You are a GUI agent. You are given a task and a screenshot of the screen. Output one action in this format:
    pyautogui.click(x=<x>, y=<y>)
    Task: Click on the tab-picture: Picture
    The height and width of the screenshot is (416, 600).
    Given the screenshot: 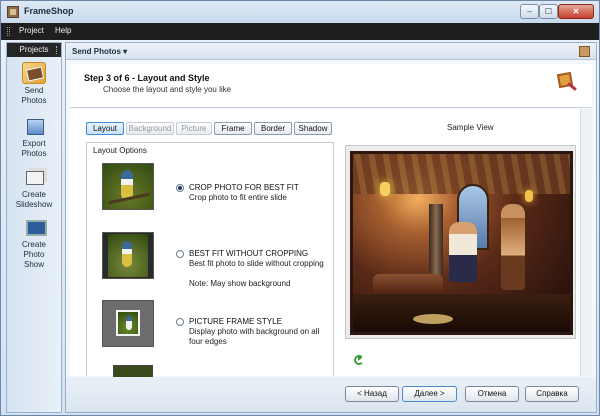 What is the action you would take?
    pyautogui.click(x=194, y=128)
    